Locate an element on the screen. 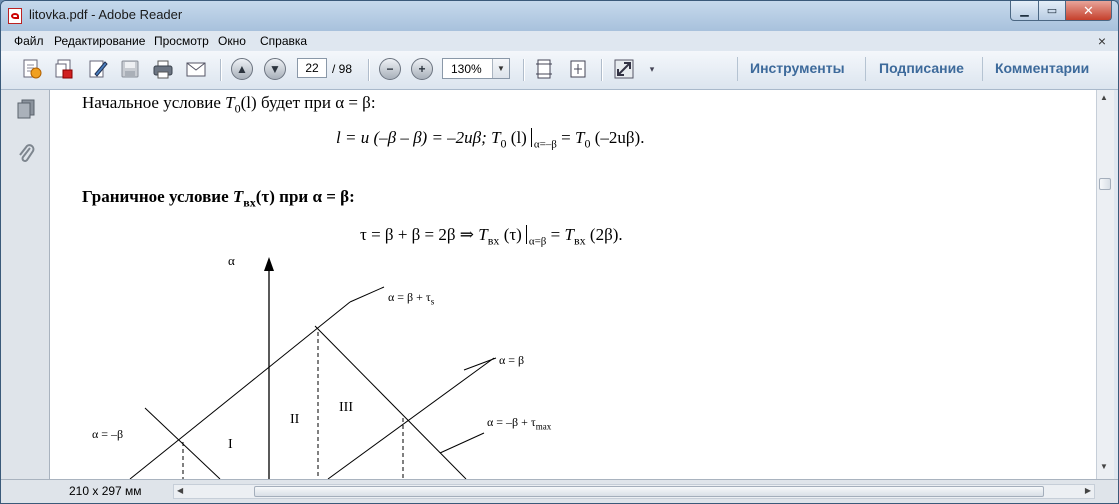 The width and height of the screenshot is (1119, 504). scroll-mode-button is located at coordinates (544, 69).